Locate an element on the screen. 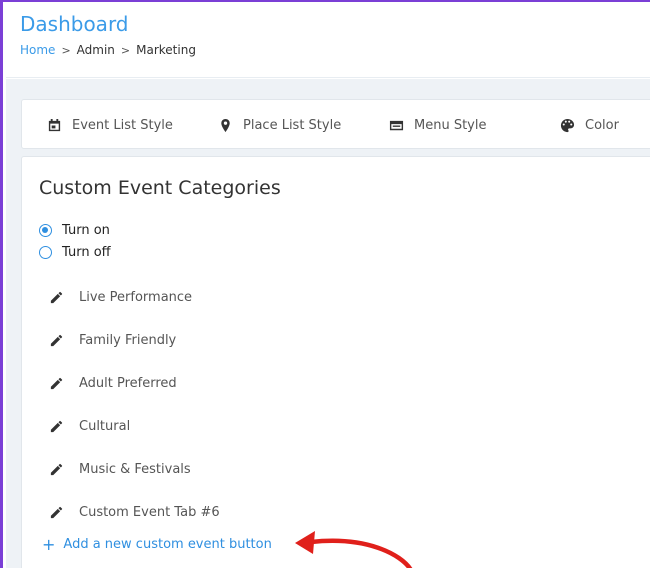  category-item: Live Performance is located at coordinates (120, 297).